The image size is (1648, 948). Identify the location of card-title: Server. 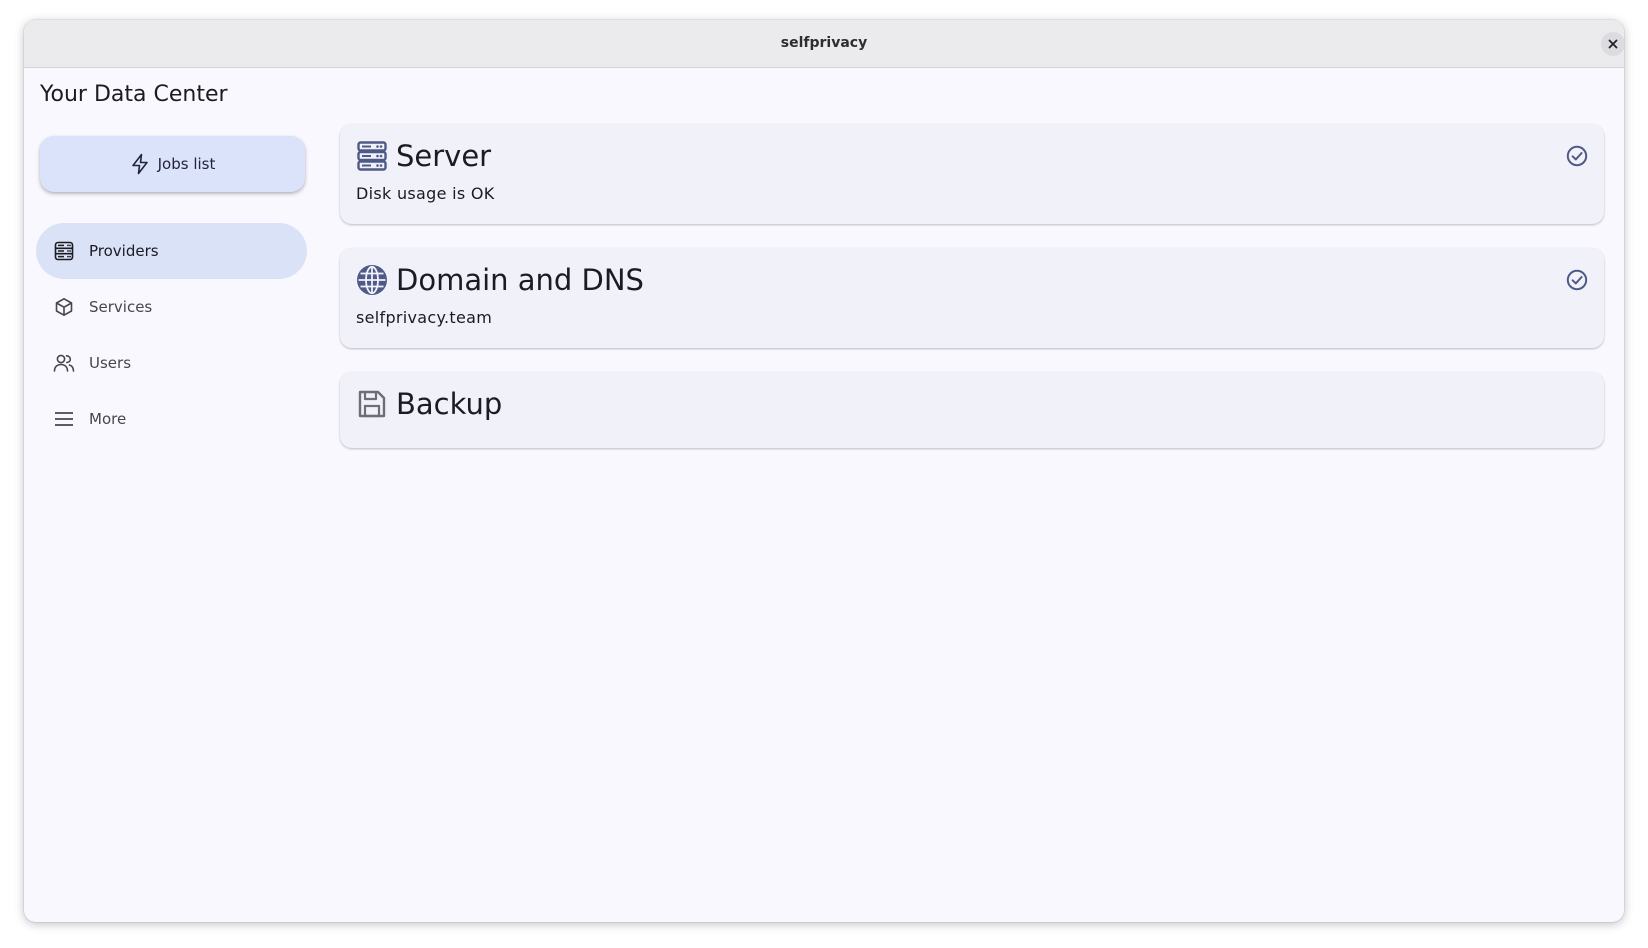
(444, 156).